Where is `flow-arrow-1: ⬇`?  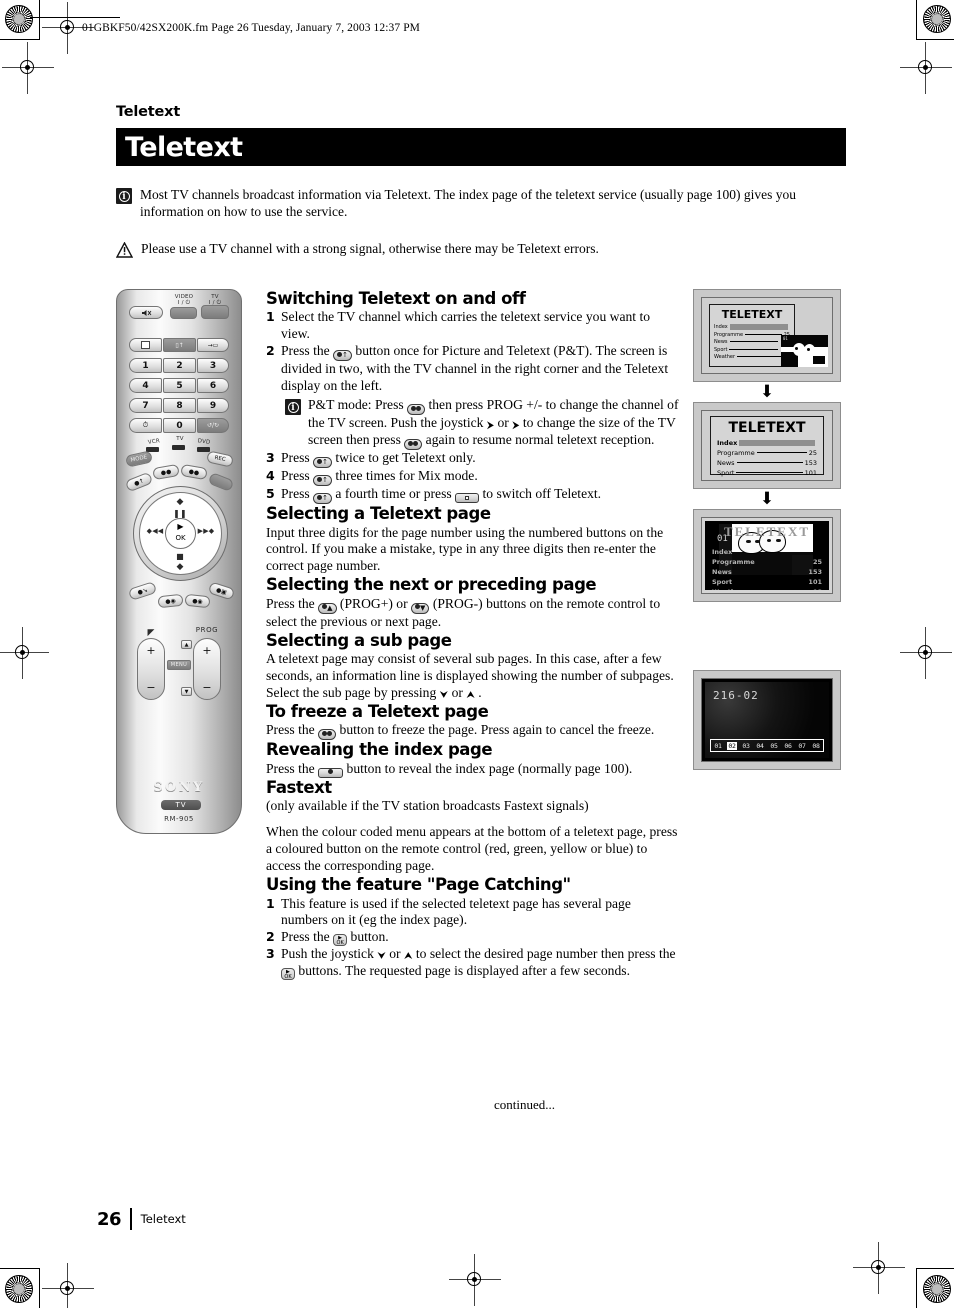 flow-arrow-1: ⬇ is located at coordinates (767, 391).